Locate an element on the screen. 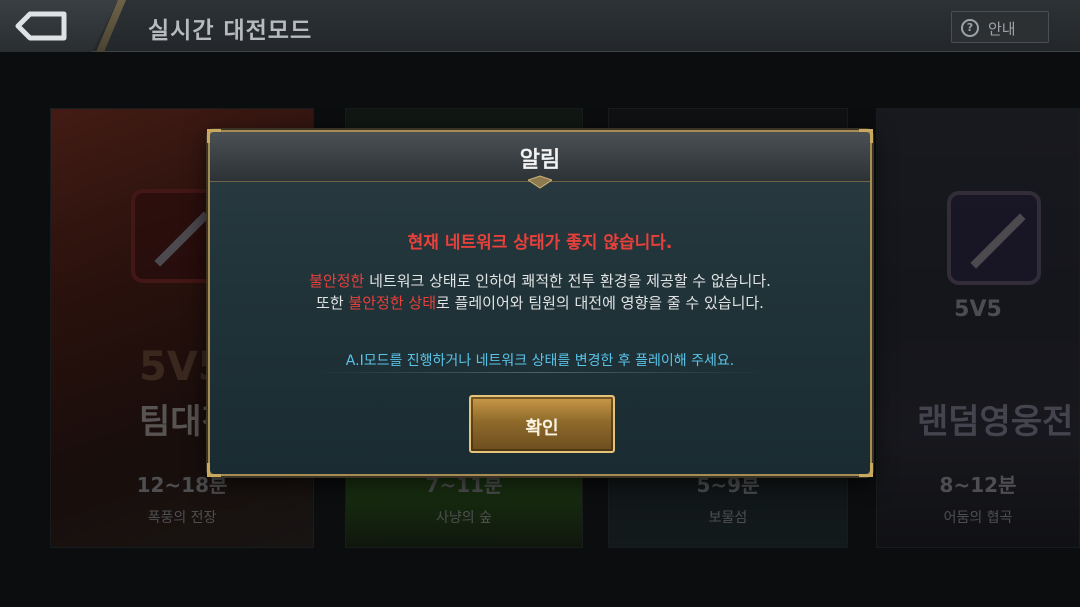 Image resolution: width=1080 pixels, height=607 pixels. alert-message-line-2: 또한 불안정한 상태로 플레이어와 팀원의 대전에 영향을 줄 수 있습니다. is located at coordinates (540, 302).